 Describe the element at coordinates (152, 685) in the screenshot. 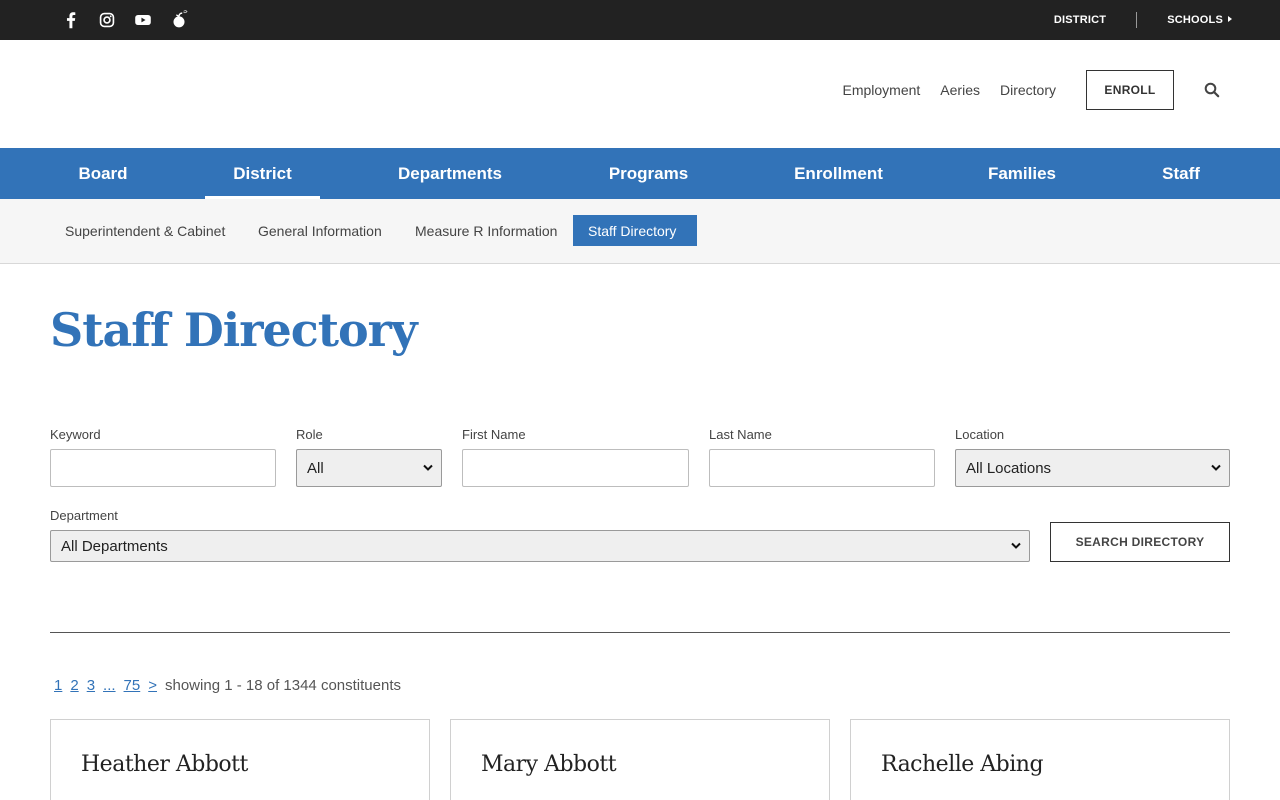

I see `next-page-link: >` at that location.